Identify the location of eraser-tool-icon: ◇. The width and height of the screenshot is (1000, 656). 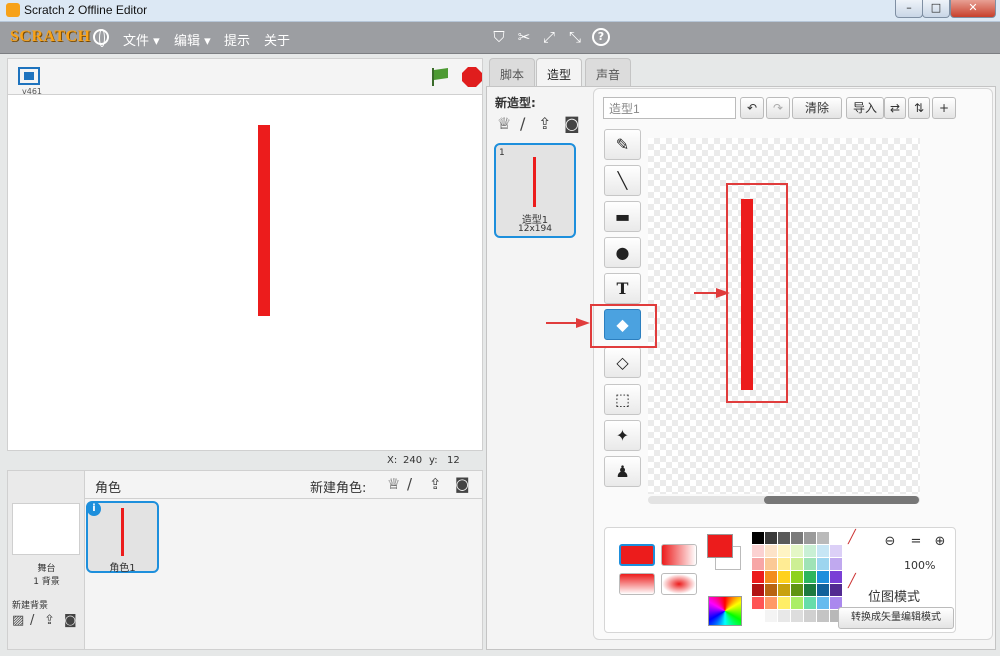
(622, 362).